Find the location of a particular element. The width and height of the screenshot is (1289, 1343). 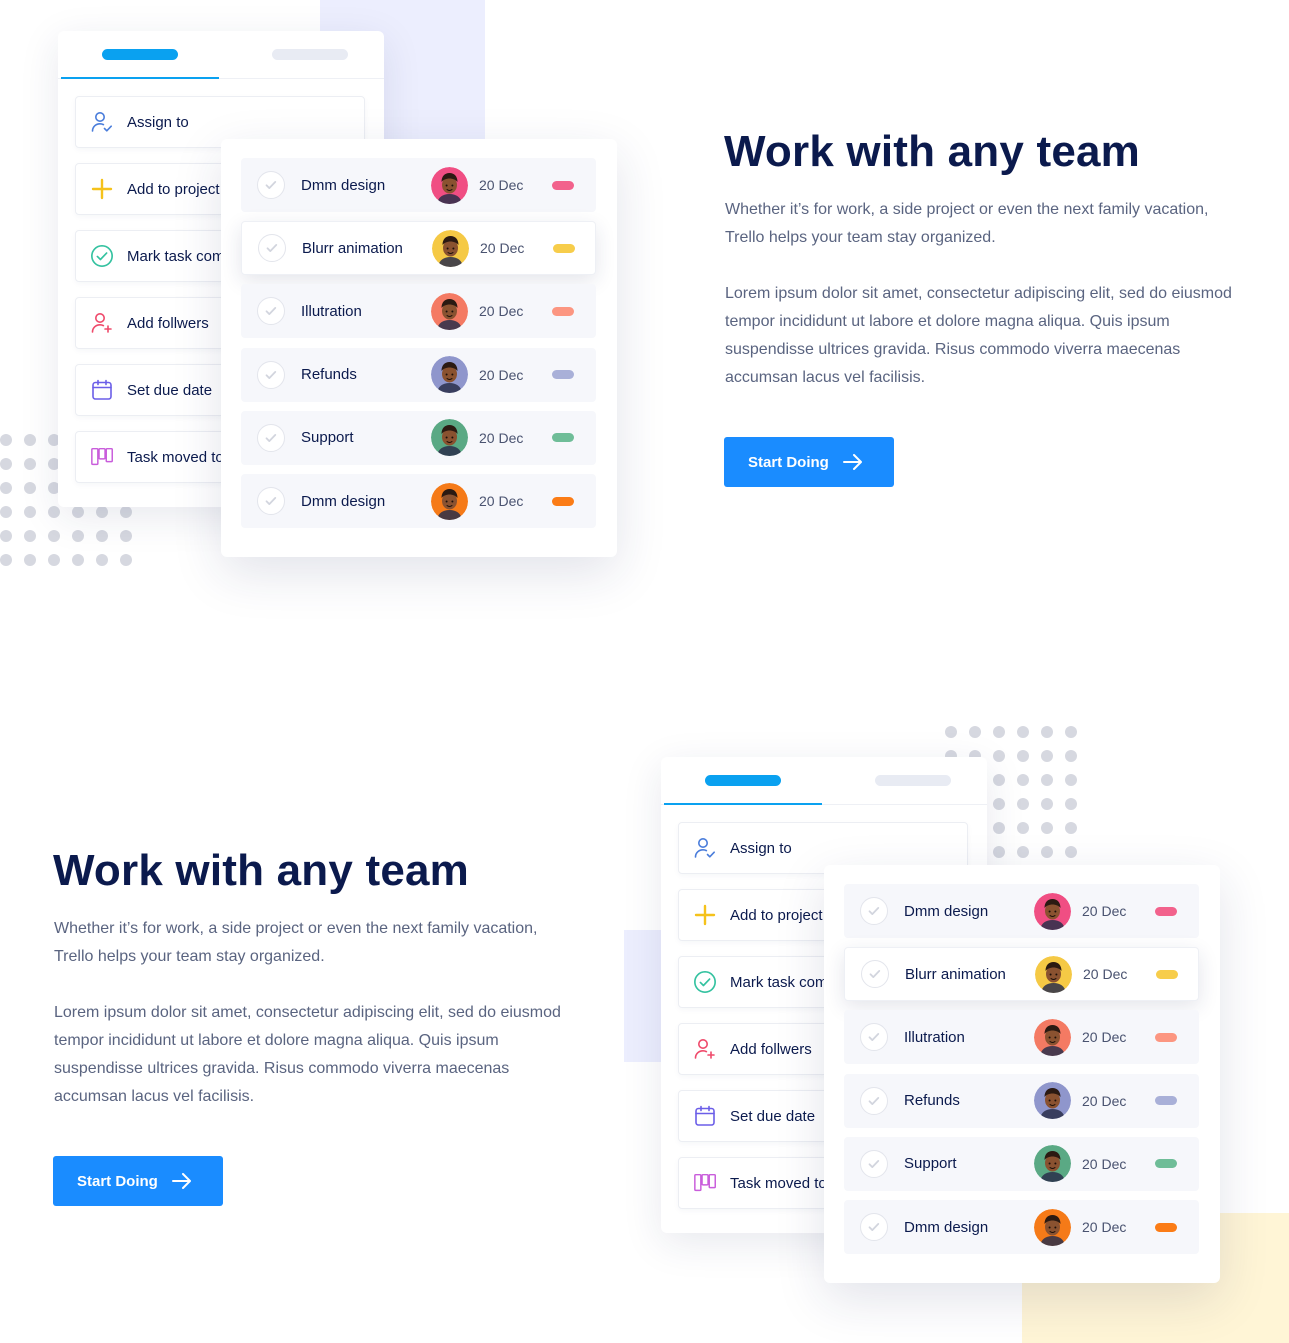

task-name: Refunds is located at coordinates (932, 1101).